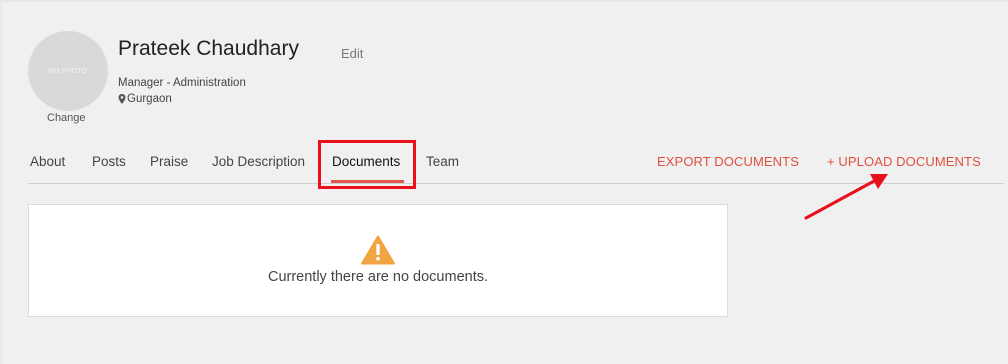  I want to click on avatar-placeholder-text: NO PHOTO, so click(68, 71).